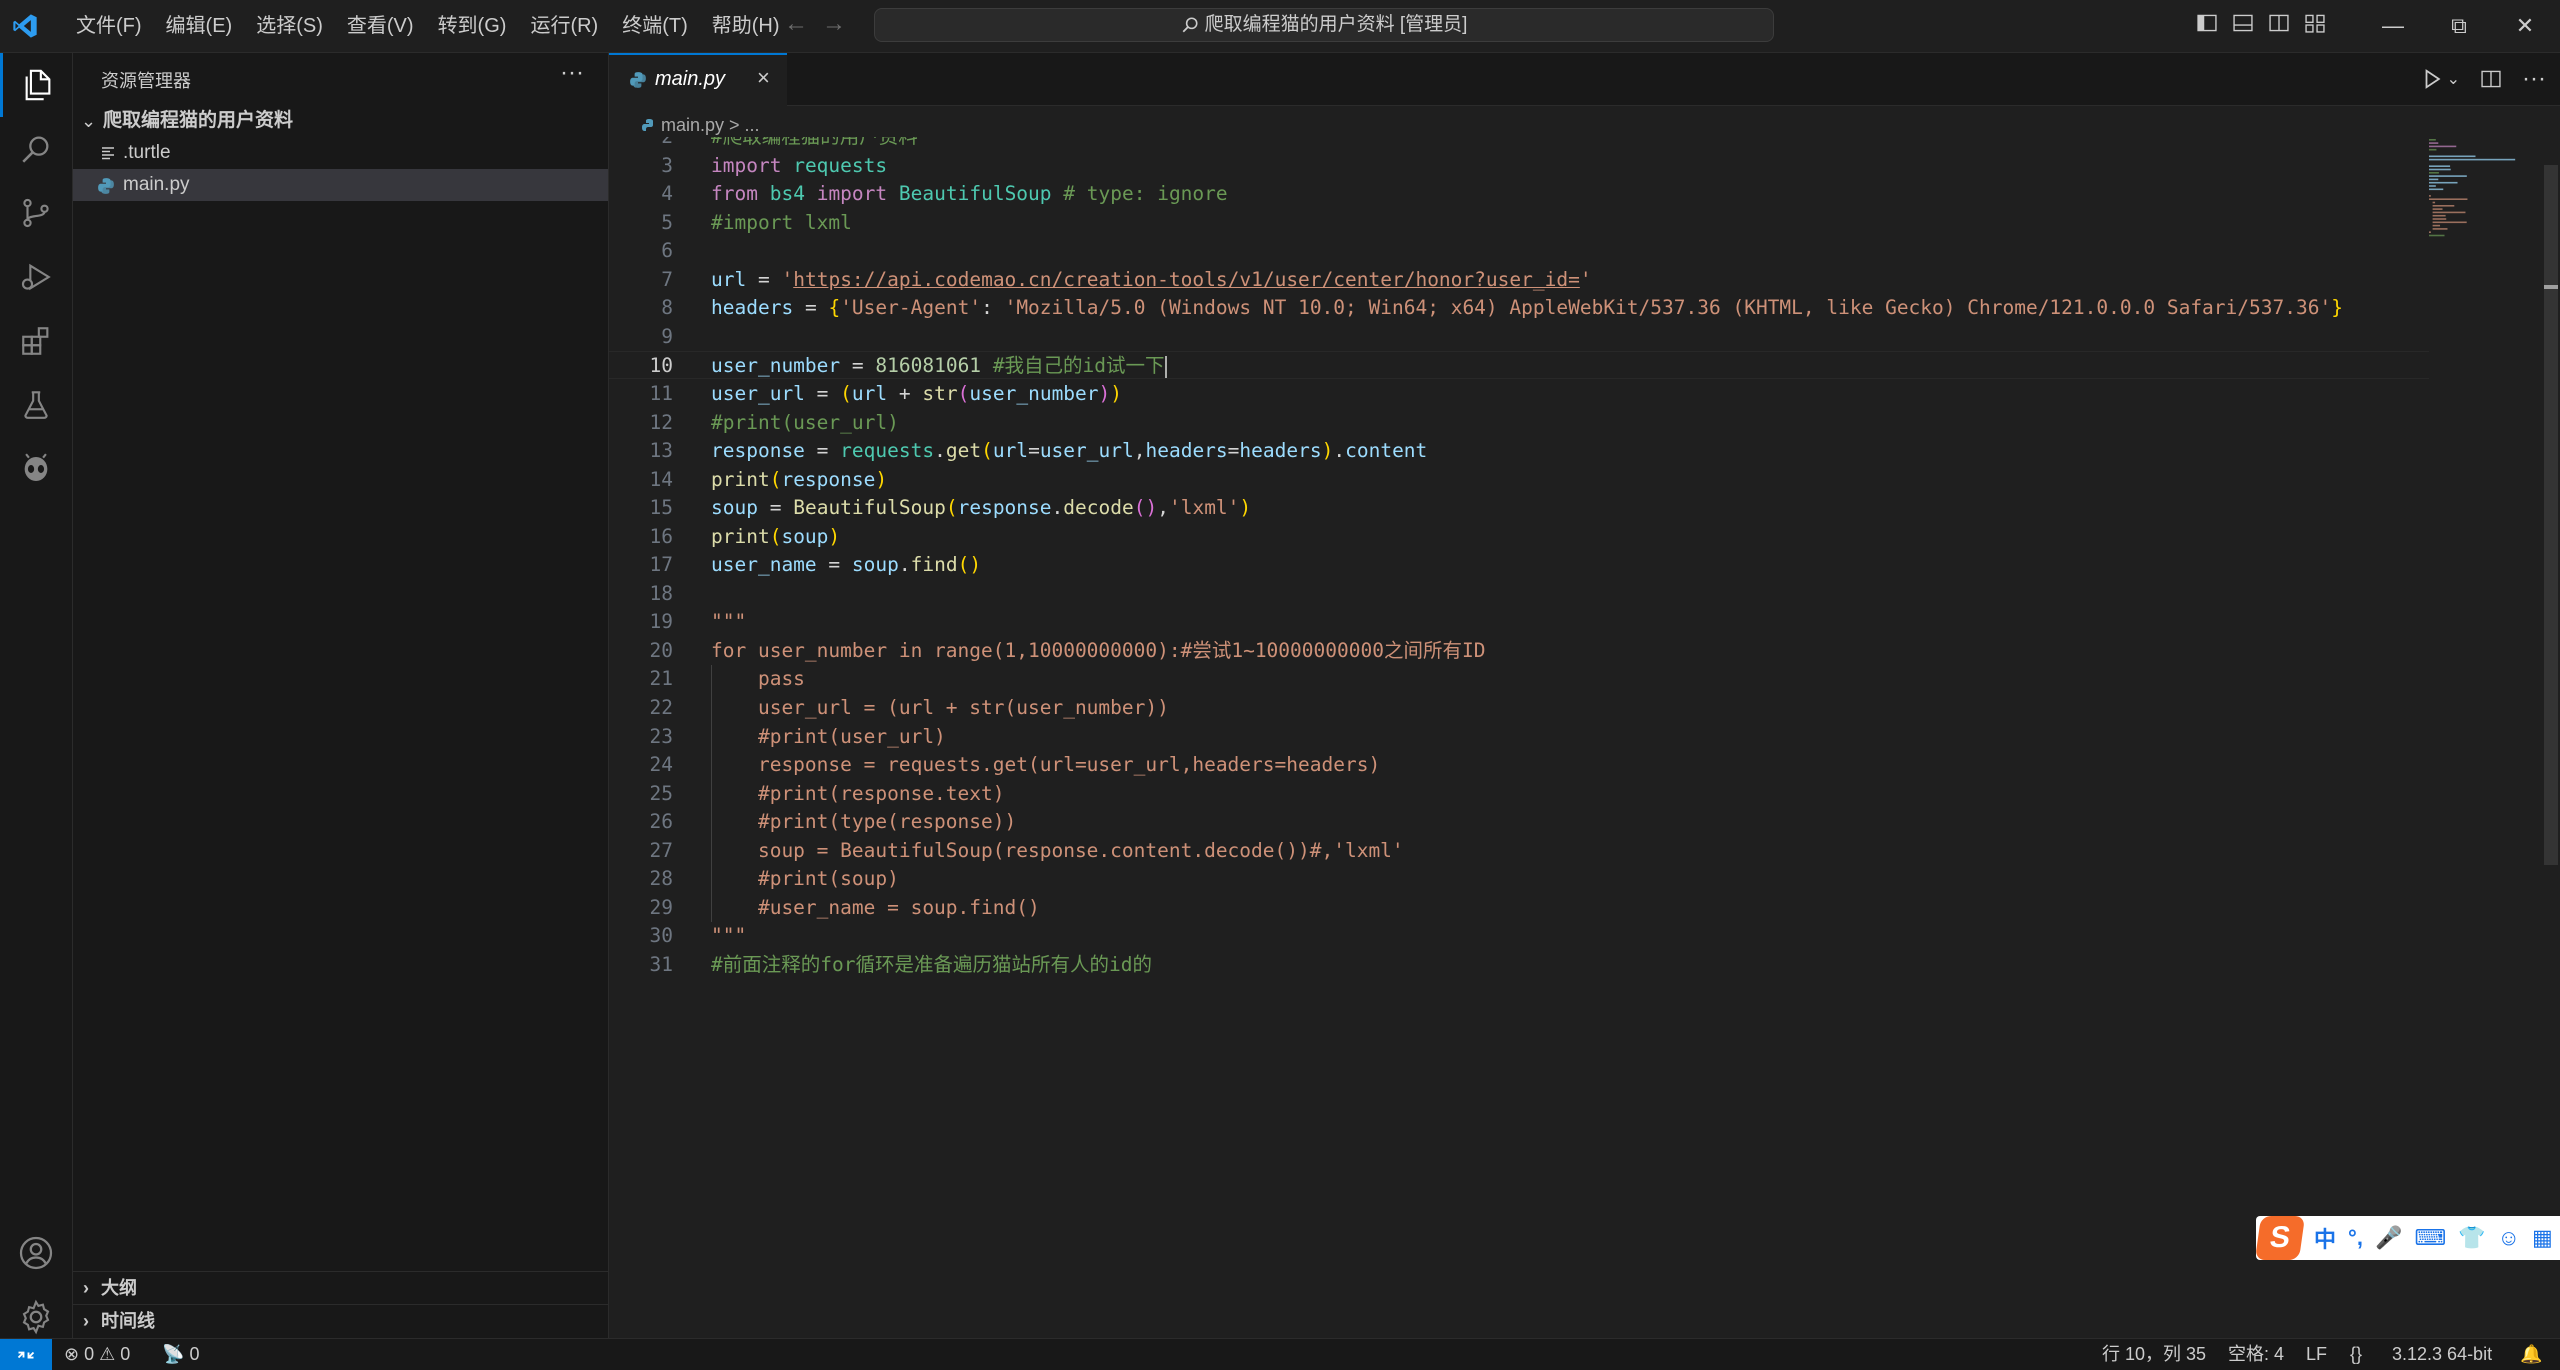 The image size is (2560, 1370). I want to click on toggle-secondary-sidebar-icon, so click(2279, 23).